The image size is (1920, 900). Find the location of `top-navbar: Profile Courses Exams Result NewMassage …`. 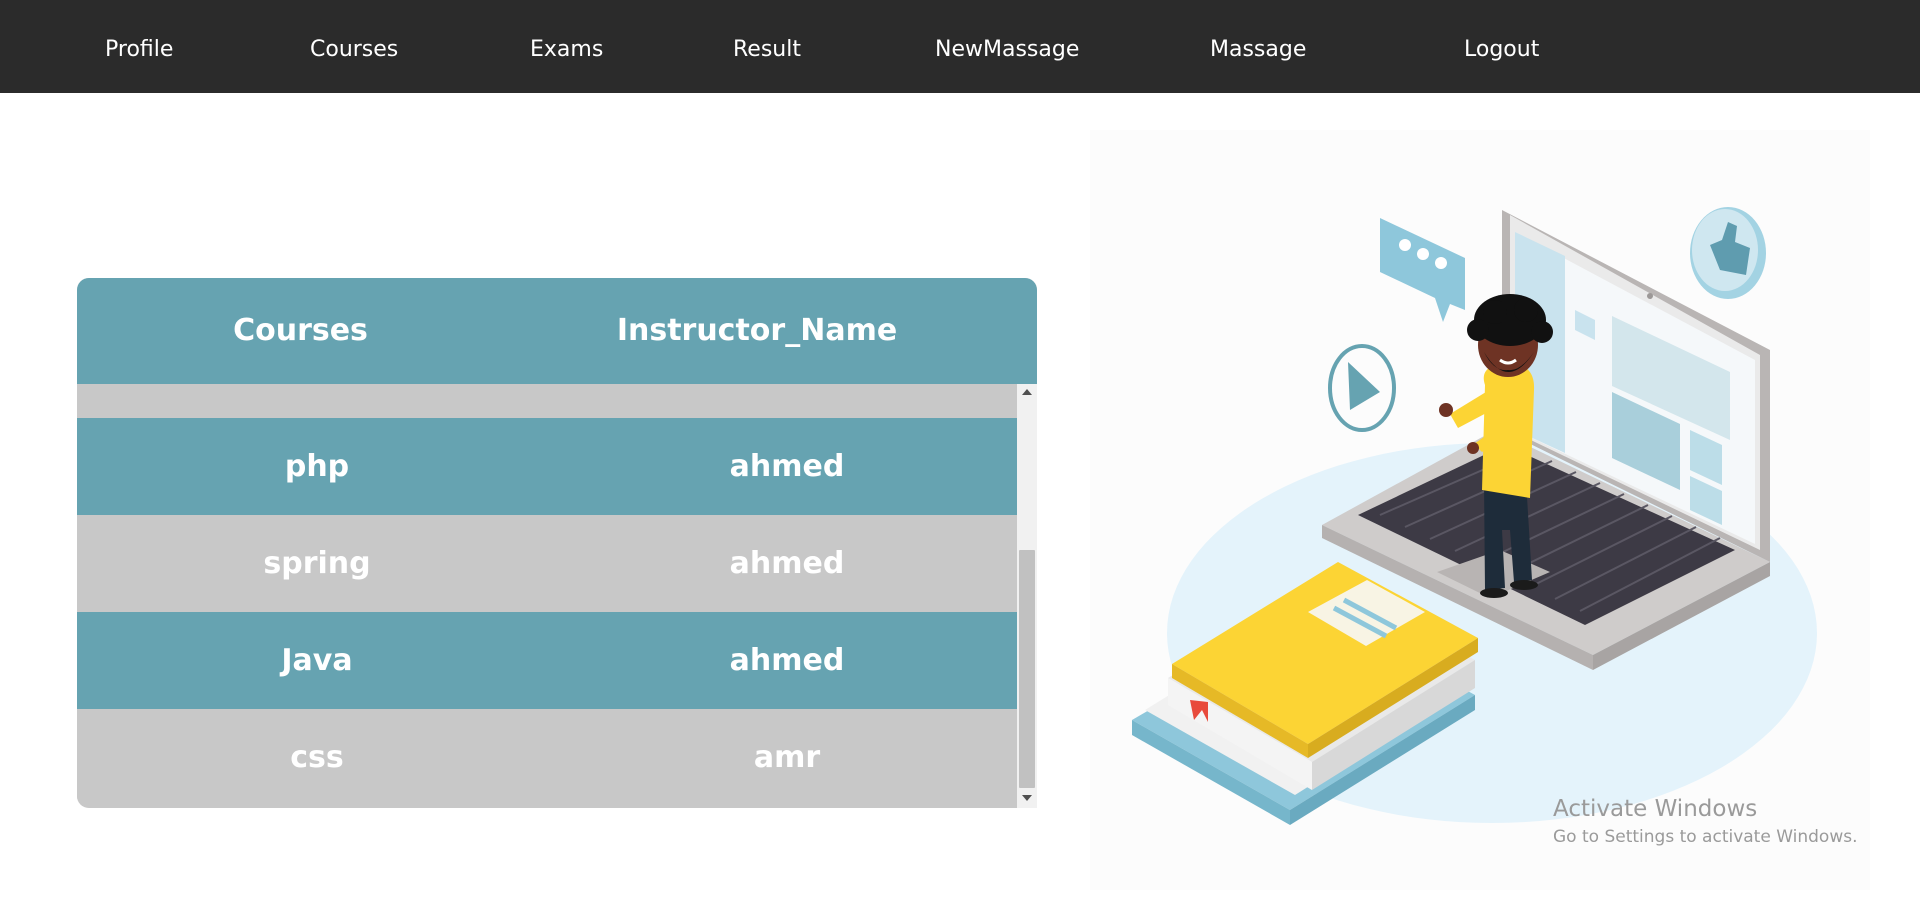

top-navbar: Profile Courses Exams Result NewMassage … is located at coordinates (960, 46).